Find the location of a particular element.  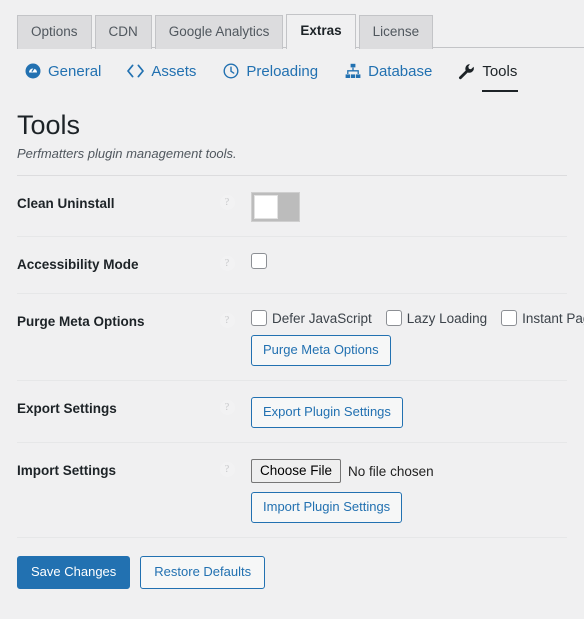

checkbox-lazy-loading: Lazy Loading is located at coordinates (436, 318).